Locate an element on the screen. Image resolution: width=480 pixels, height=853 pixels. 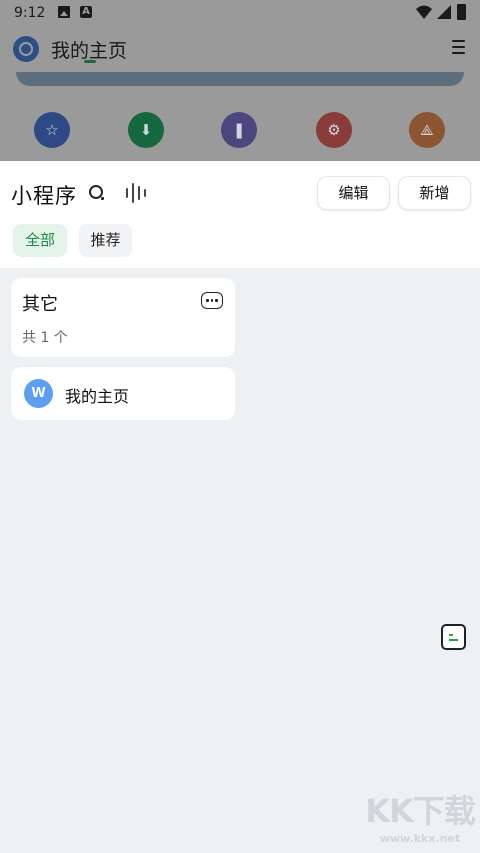
footprint-icon: ❚ is located at coordinates (239, 130).